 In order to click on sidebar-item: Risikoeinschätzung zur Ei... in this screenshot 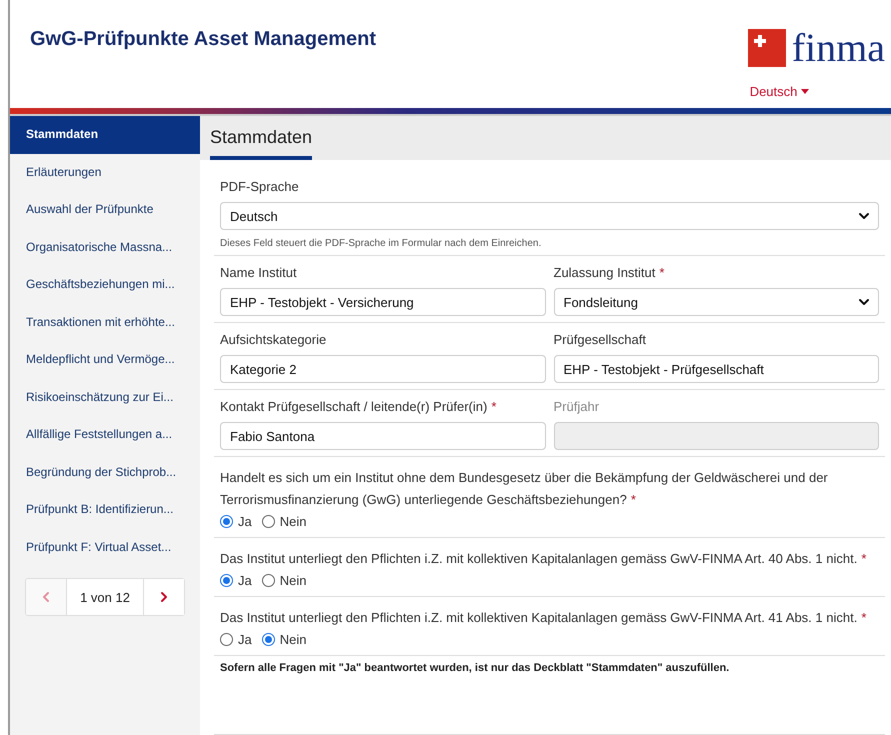, I will do `click(105, 397)`.